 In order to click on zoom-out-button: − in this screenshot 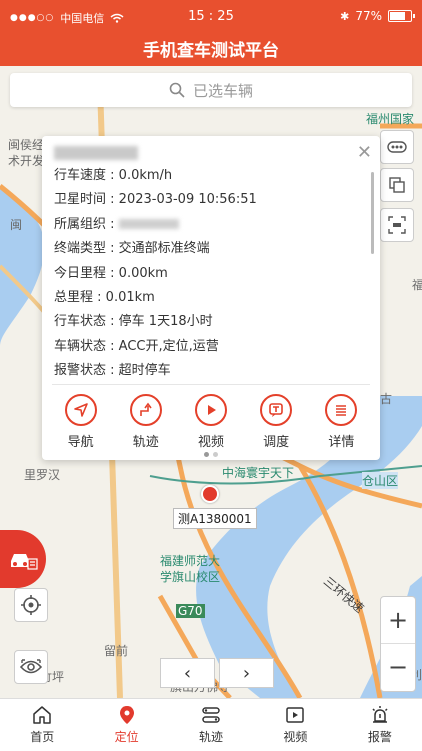, I will do `click(398, 666)`.